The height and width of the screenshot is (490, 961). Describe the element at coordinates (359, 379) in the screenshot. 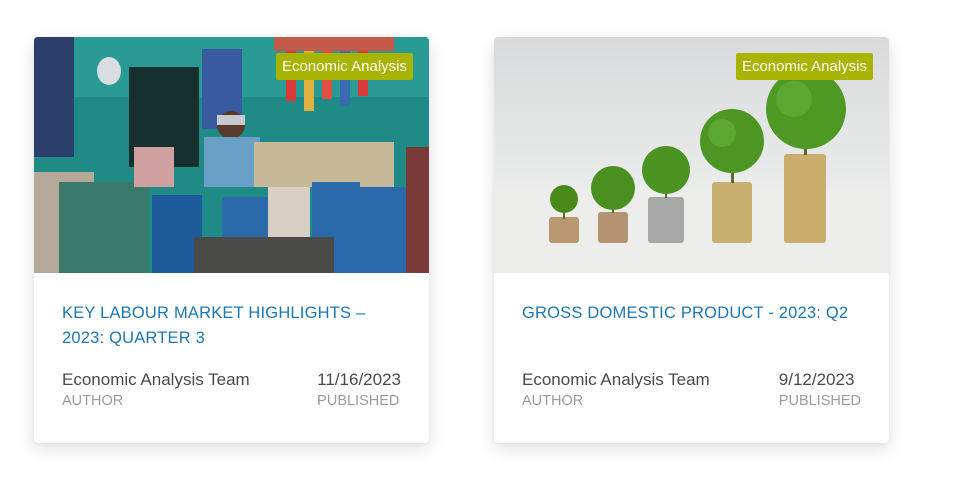

I see `published-date: 11/16/2023` at that location.